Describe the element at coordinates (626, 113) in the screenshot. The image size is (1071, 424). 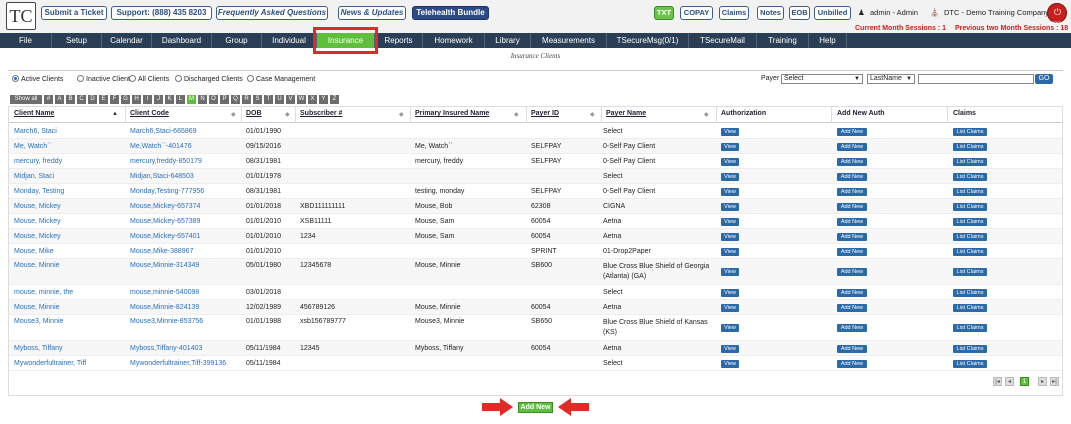
I see `col-payer-name: Payer Name` at that location.